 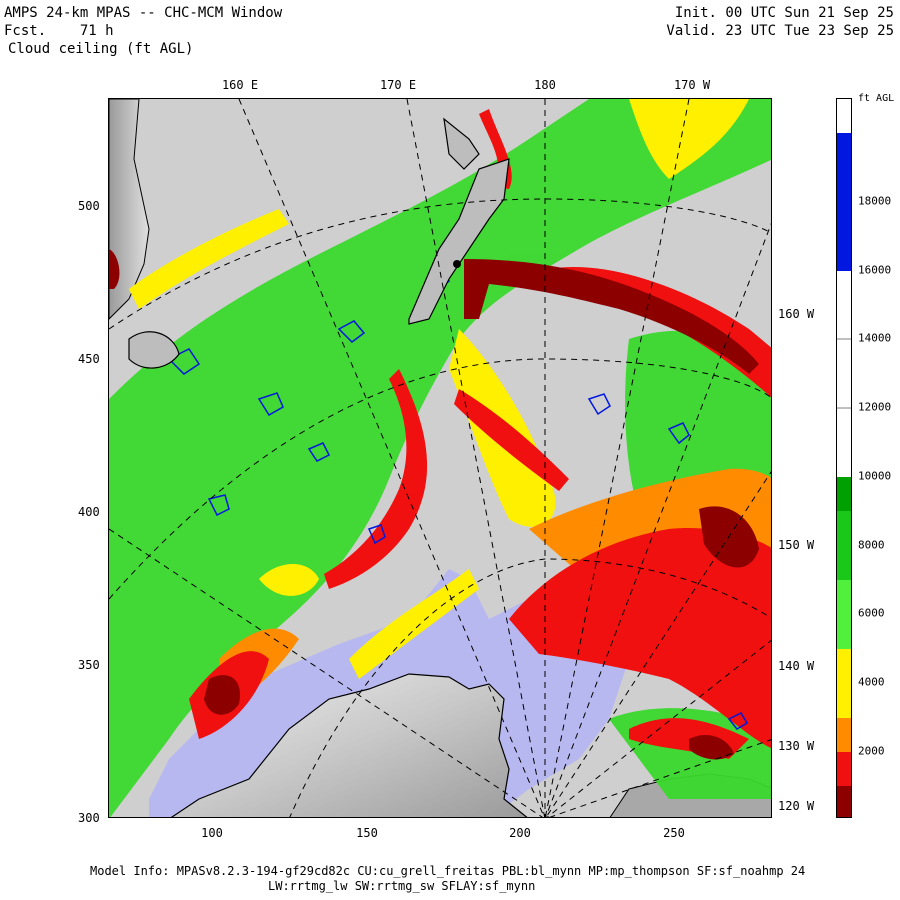 What do you see at coordinates (875, 407) in the screenshot?
I see `colorbar-label: 12000` at bounding box center [875, 407].